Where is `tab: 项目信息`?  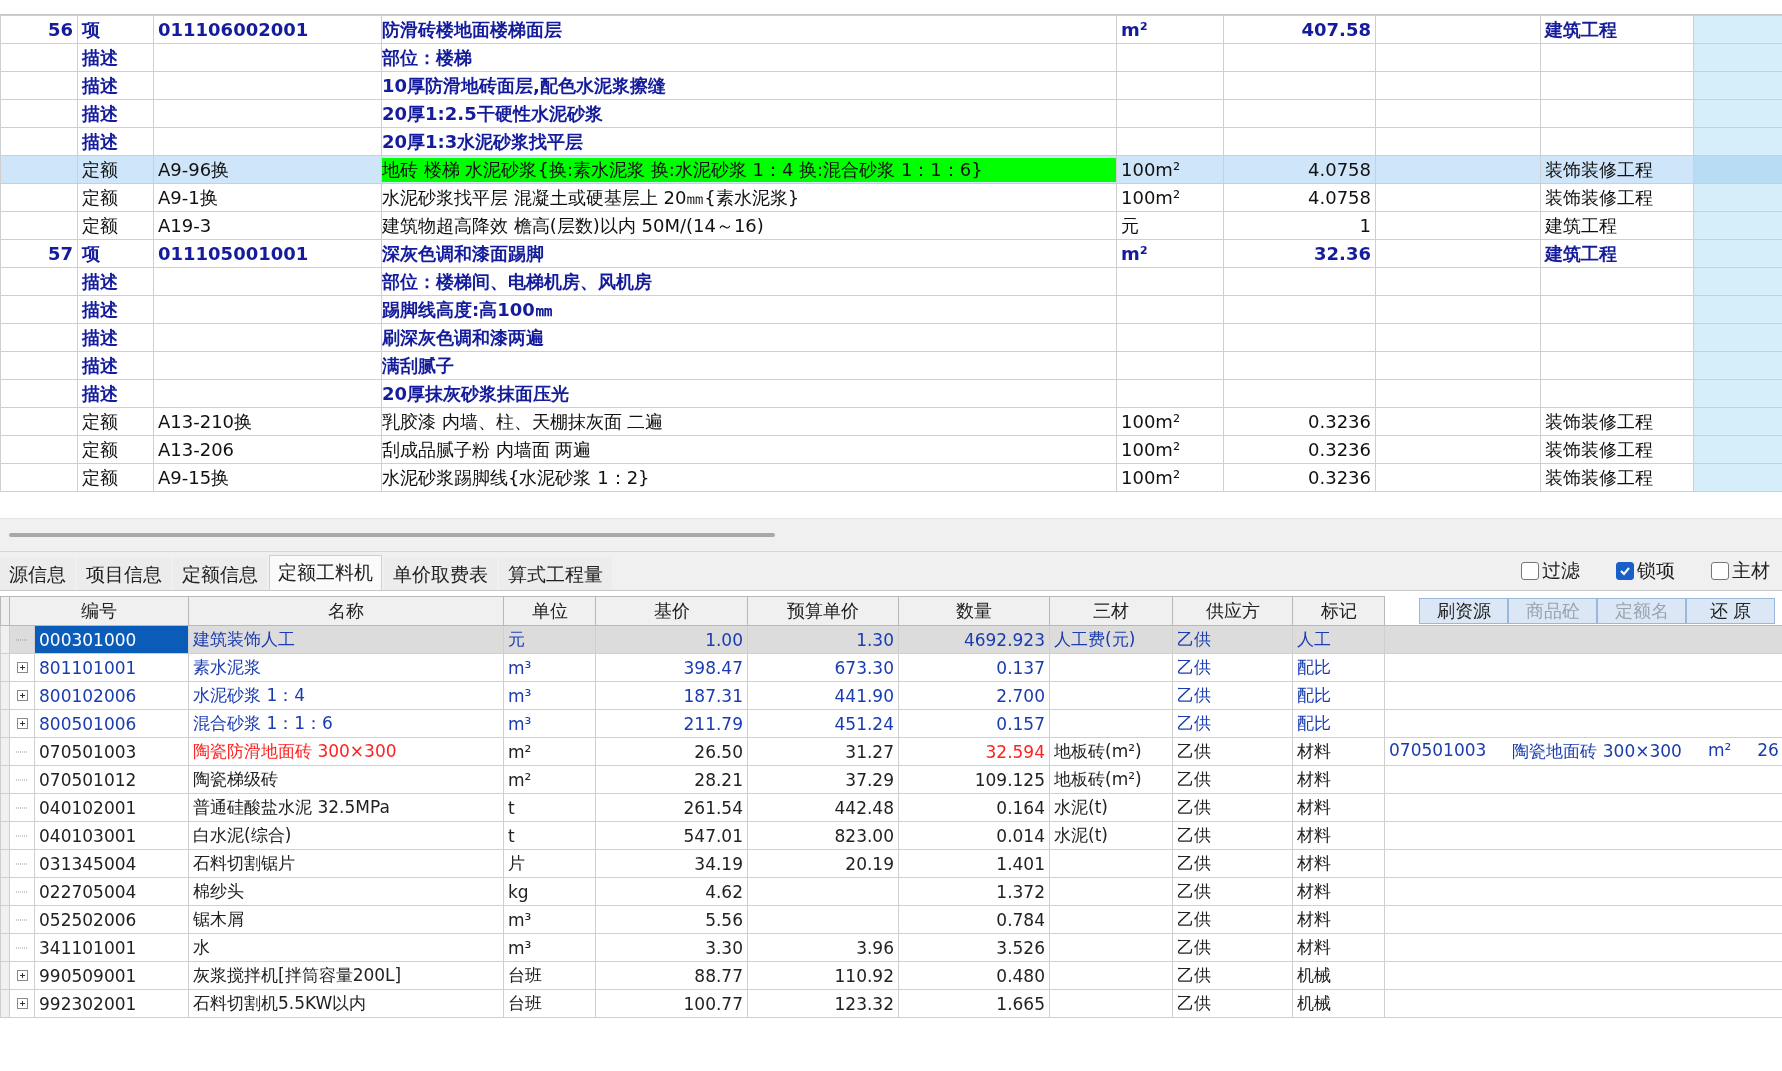
tab: 项目信息 is located at coordinates (124, 574).